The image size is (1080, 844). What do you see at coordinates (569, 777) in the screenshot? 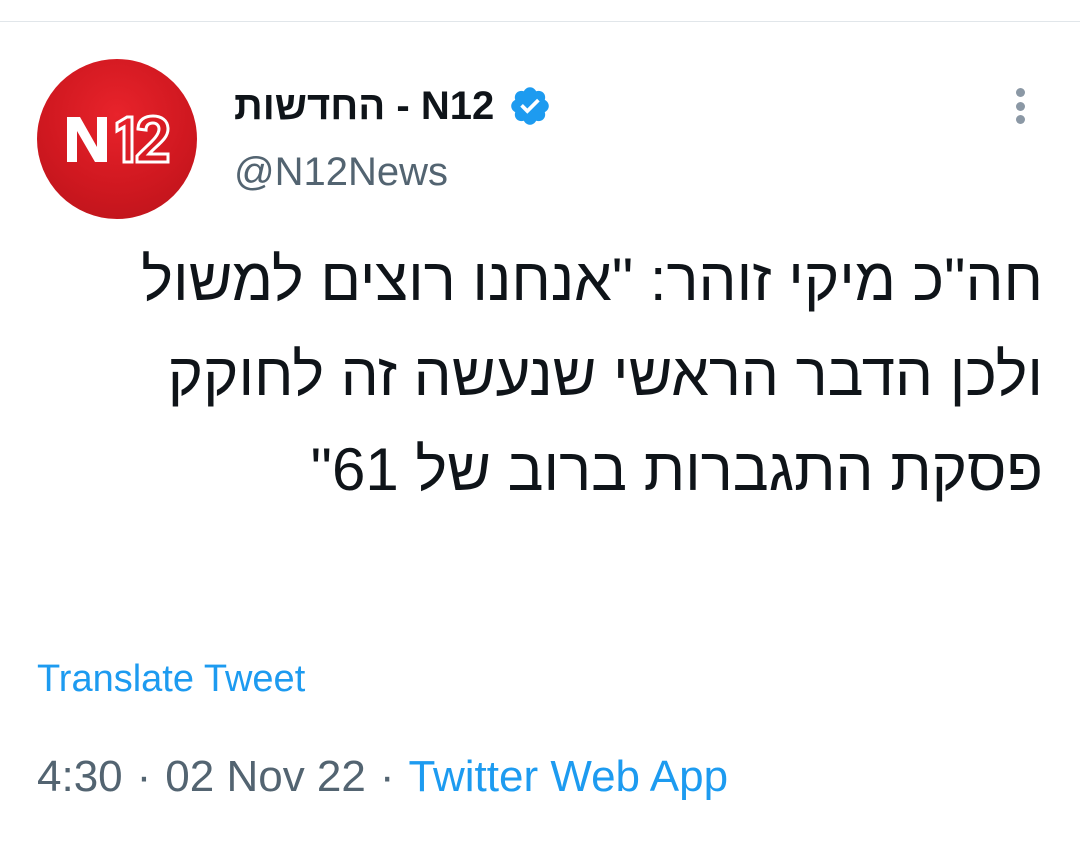
I see `tweet-source-link: Twitter Web App` at bounding box center [569, 777].